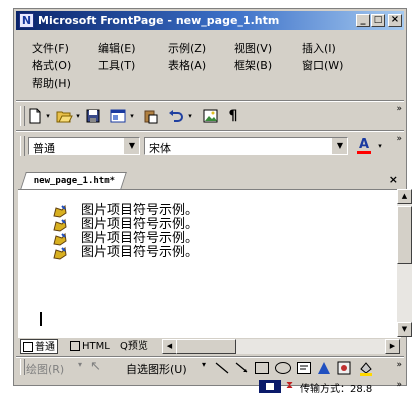 Image resolution: width=418 pixels, height=408 pixels. What do you see at coordinates (395, 20) in the screenshot?
I see `close-button: ×` at bounding box center [395, 20].